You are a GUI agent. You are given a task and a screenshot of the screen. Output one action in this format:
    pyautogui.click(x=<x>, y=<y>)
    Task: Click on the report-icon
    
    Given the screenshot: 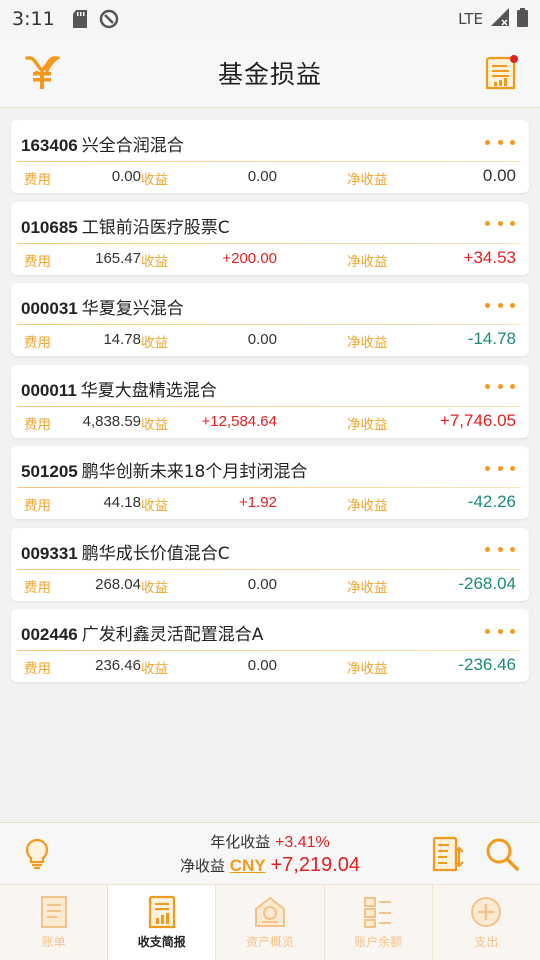 What is the action you would take?
    pyautogui.click(x=501, y=72)
    